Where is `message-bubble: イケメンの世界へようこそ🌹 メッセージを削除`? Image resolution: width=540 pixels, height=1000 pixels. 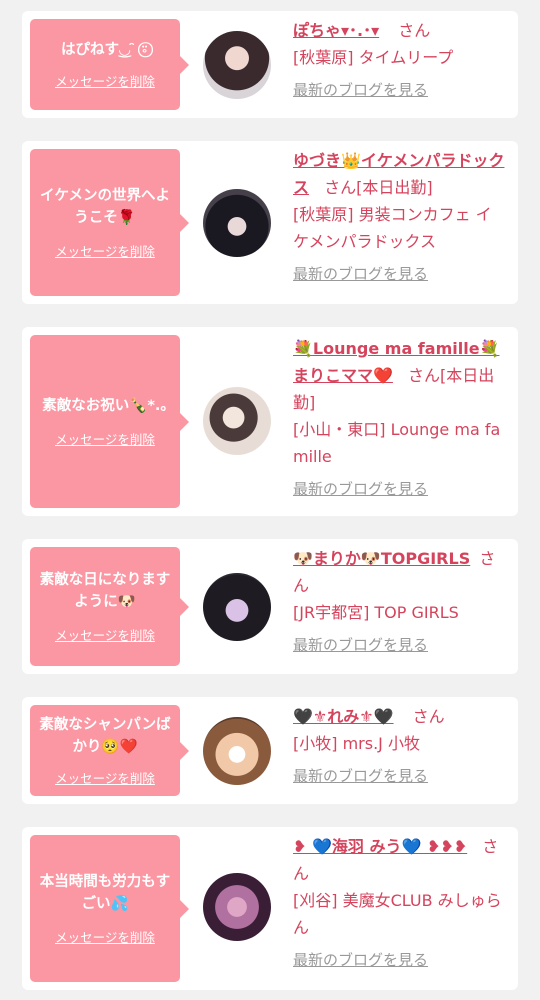
message-bubble: イケメンの世界へようこそ🌹 メッセージを削除 is located at coordinates (109, 222).